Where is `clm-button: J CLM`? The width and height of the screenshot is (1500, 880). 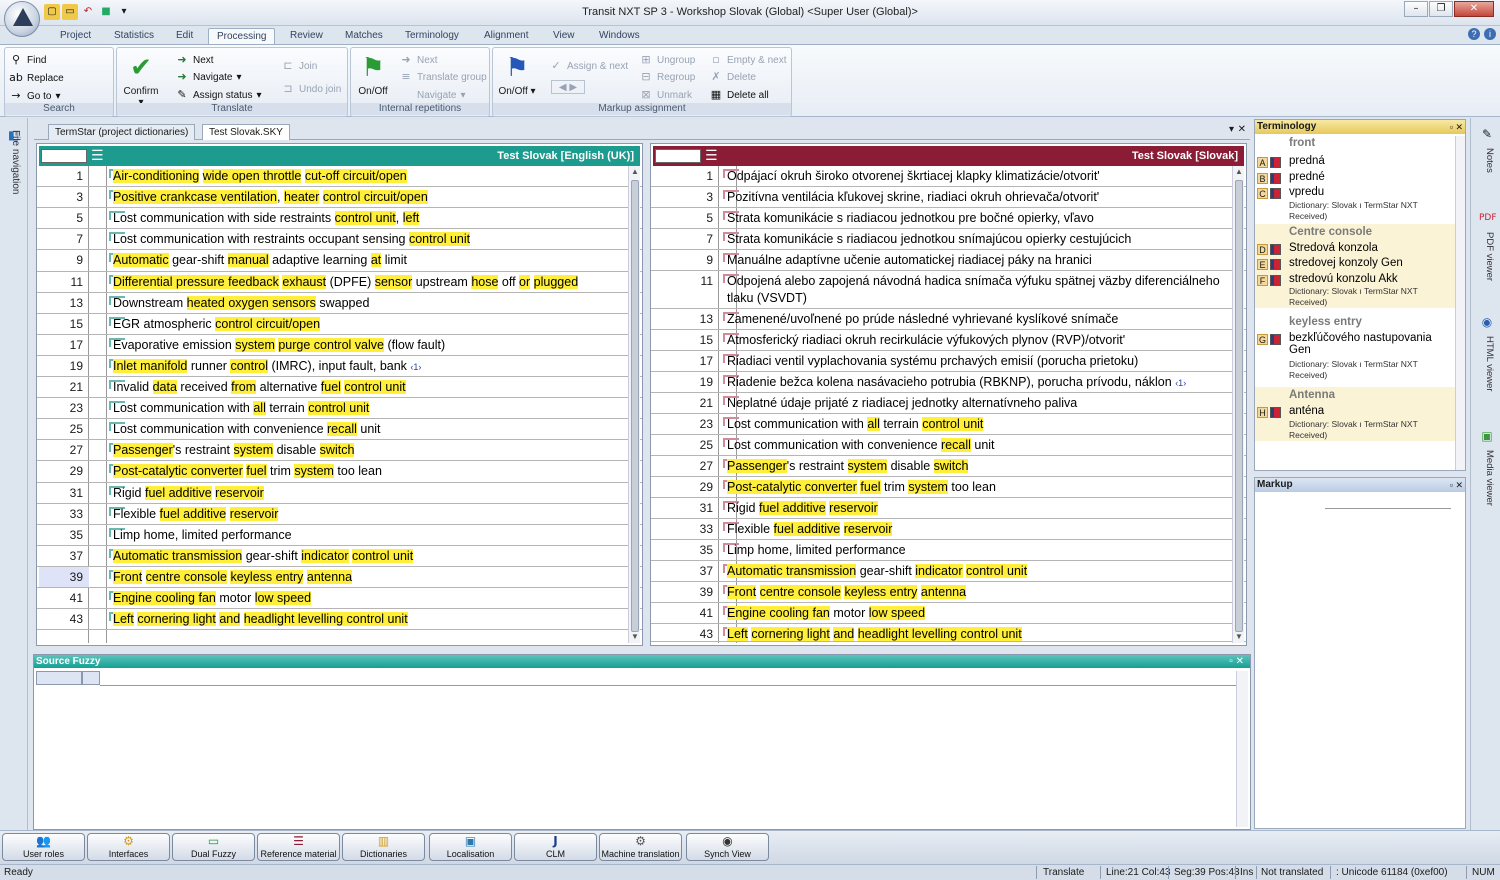 clm-button: J CLM is located at coordinates (555, 847).